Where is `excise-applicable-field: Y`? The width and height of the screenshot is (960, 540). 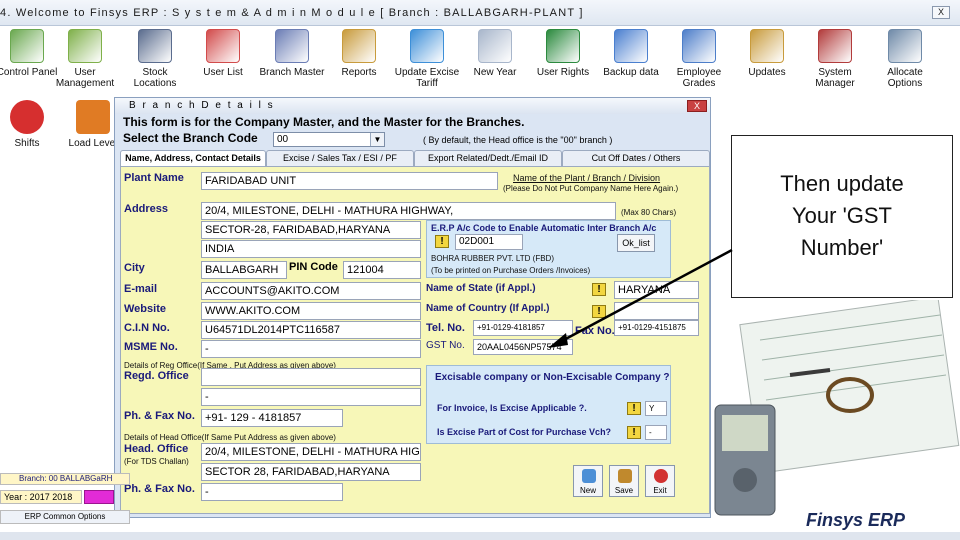
excise-applicable-field: Y is located at coordinates (656, 408).